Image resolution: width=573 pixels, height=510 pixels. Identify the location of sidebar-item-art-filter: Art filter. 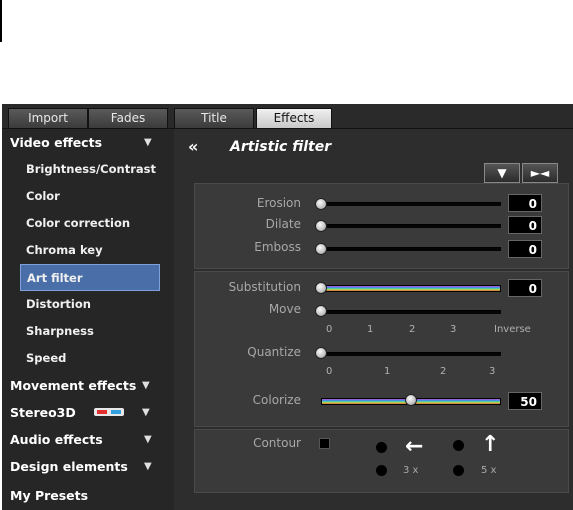
(90, 277).